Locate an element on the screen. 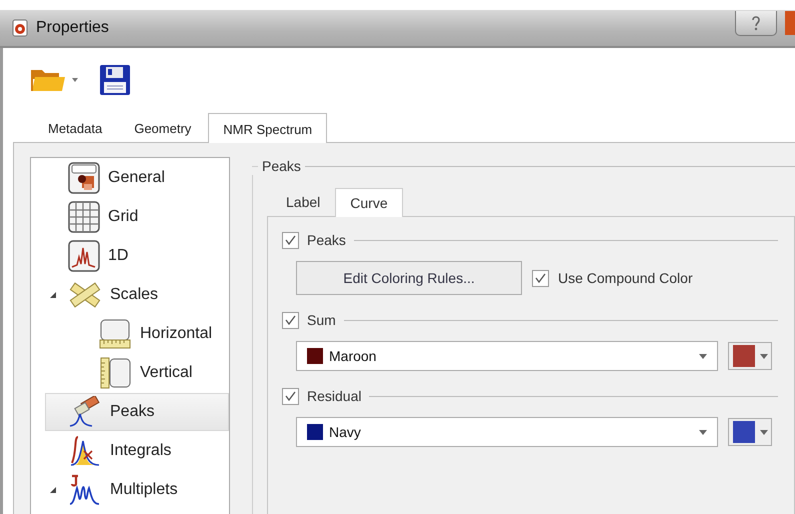  tree-label: Horizontal is located at coordinates (176, 334).